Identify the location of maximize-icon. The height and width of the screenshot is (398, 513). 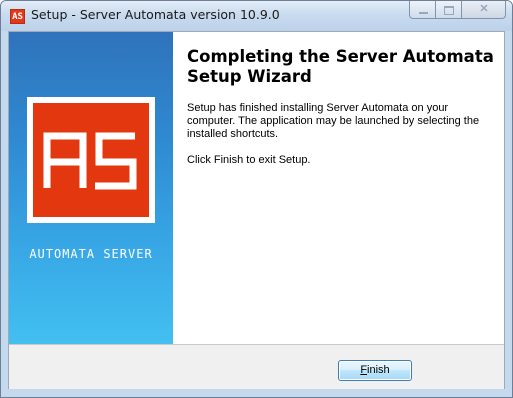
(449, 10).